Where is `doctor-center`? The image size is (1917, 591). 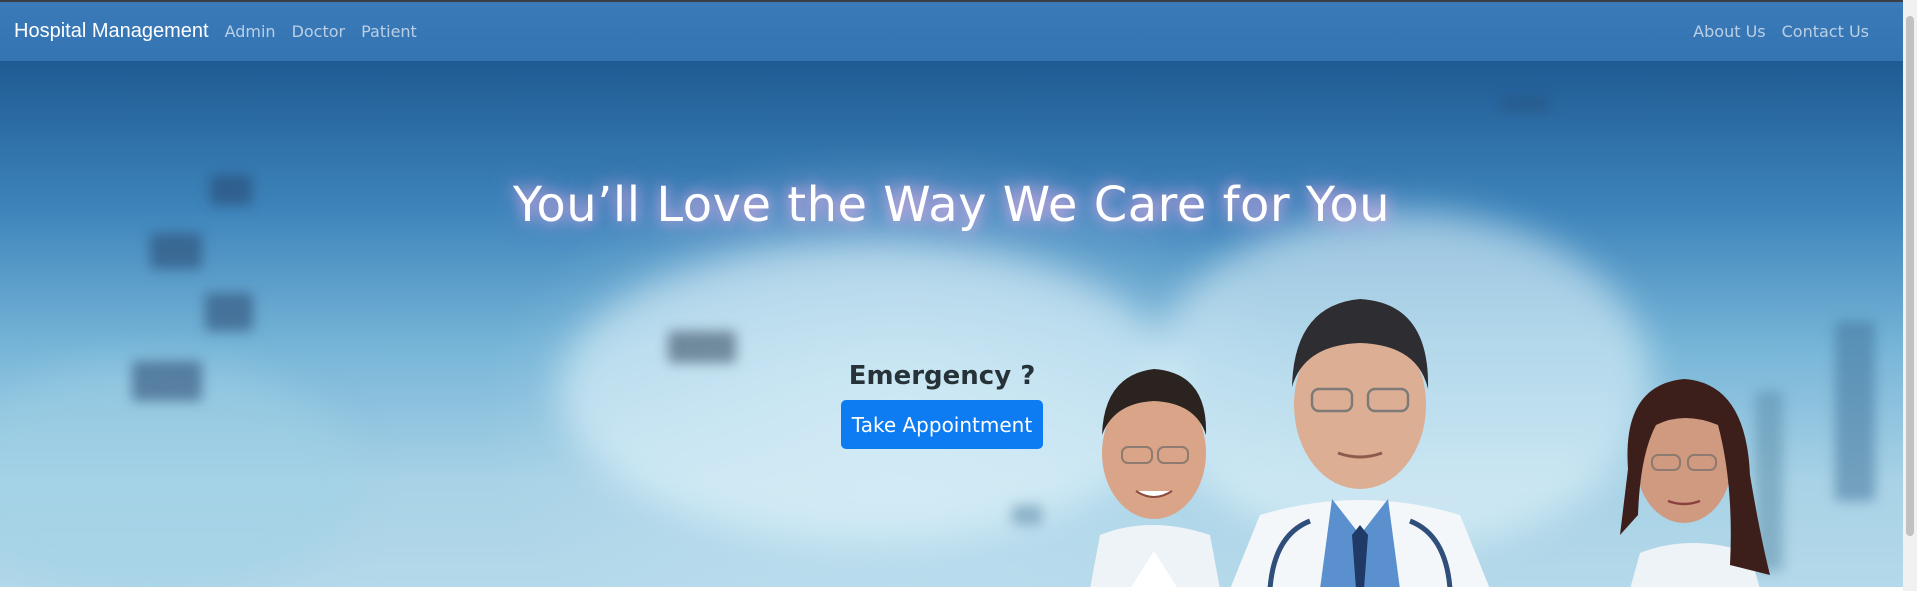
doctor-center is located at coordinates (1360, 443).